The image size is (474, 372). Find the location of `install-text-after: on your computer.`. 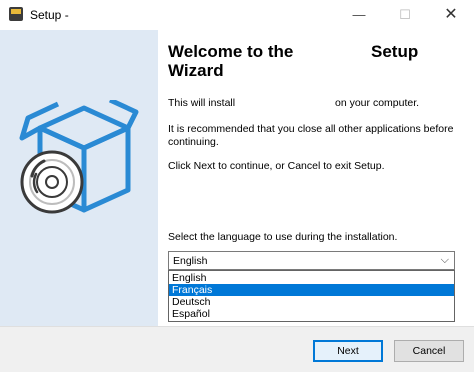

install-text-after: on your computer. is located at coordinates (377, 103).